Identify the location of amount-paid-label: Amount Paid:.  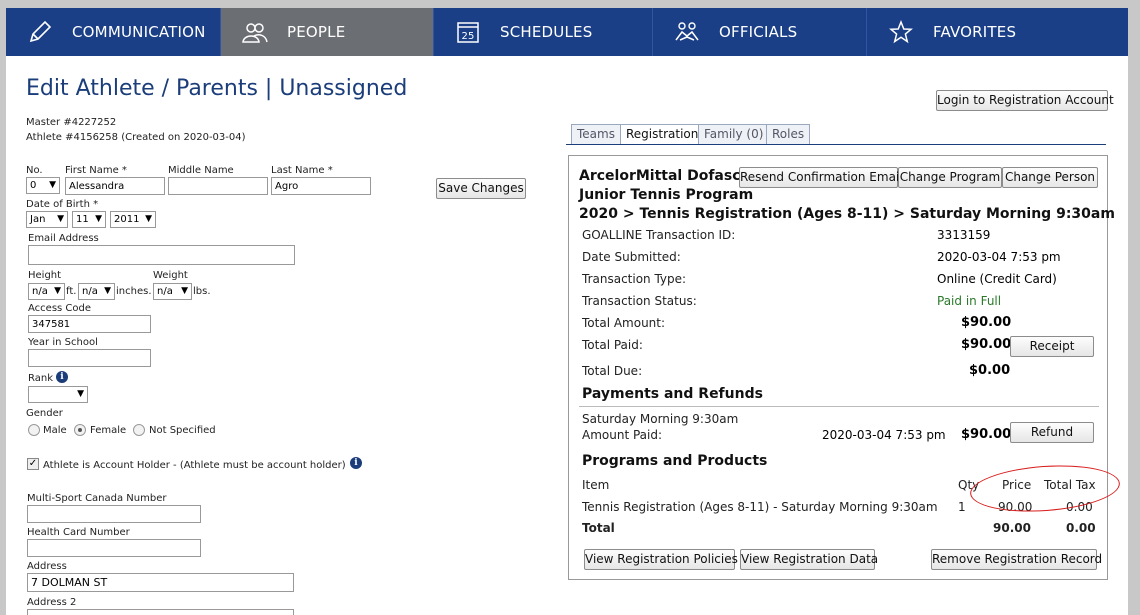
(622, 435).